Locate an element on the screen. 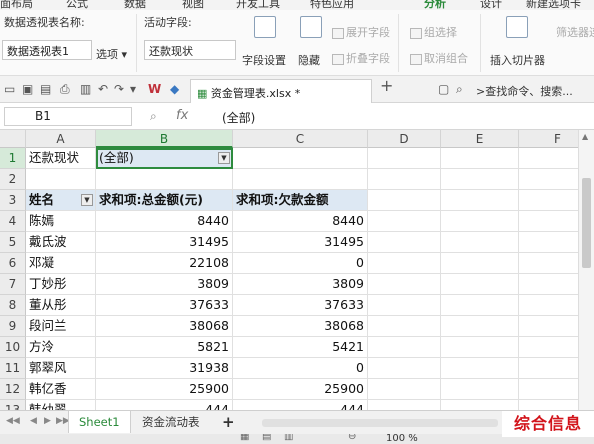  function-icon: fx is located at coordinates (182, 115).